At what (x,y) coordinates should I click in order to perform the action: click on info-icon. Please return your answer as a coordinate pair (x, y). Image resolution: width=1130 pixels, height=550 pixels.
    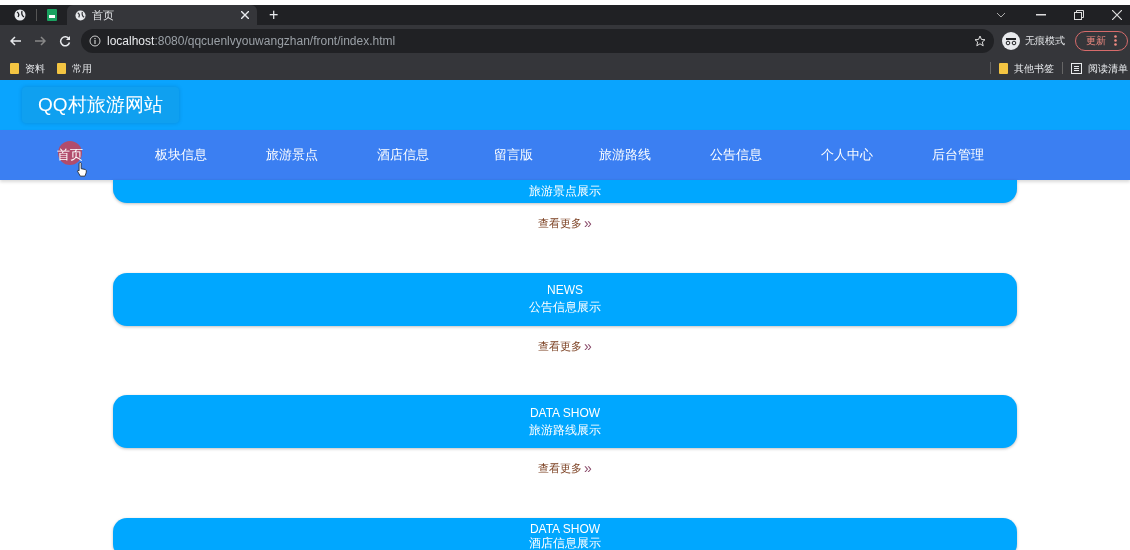
    Looking at the image, I should click on (95, 40).